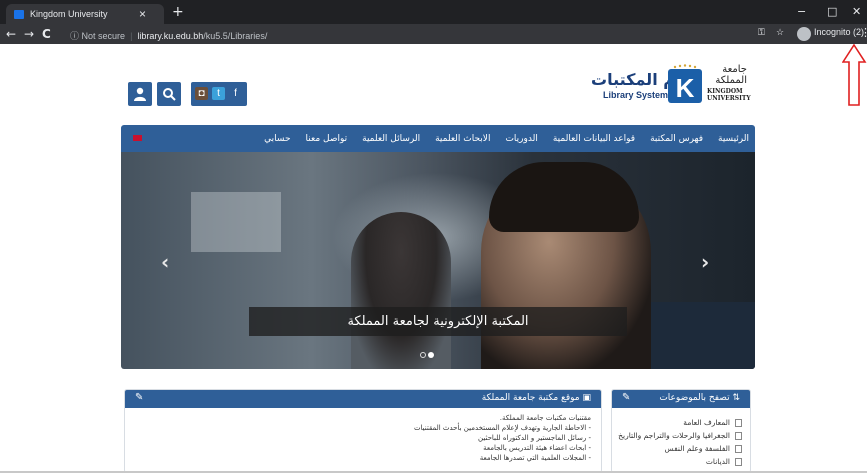 This screenshot has width=867, height=473. I want to click on search-icon, so click(169, 94).